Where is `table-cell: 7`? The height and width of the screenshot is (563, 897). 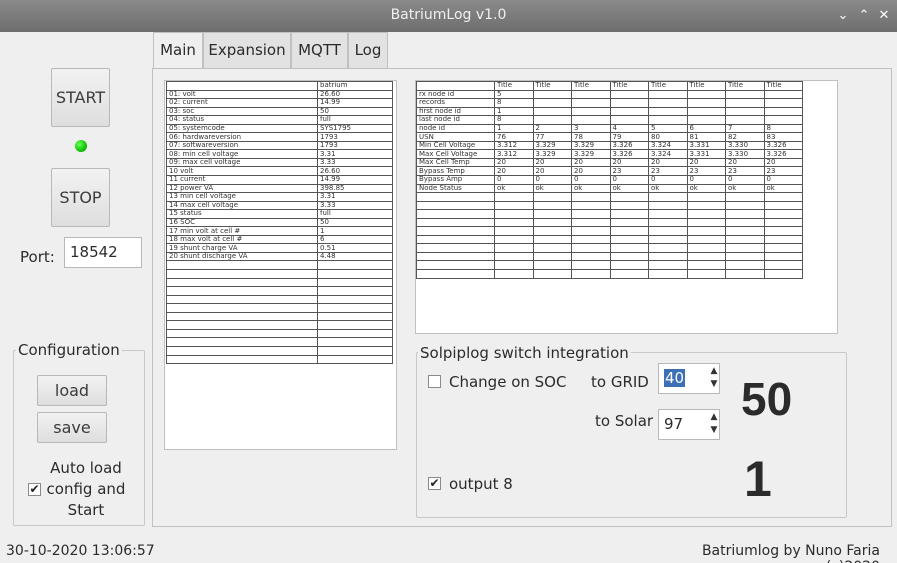
table-cell: 7 is located at coordinates (745, 128).